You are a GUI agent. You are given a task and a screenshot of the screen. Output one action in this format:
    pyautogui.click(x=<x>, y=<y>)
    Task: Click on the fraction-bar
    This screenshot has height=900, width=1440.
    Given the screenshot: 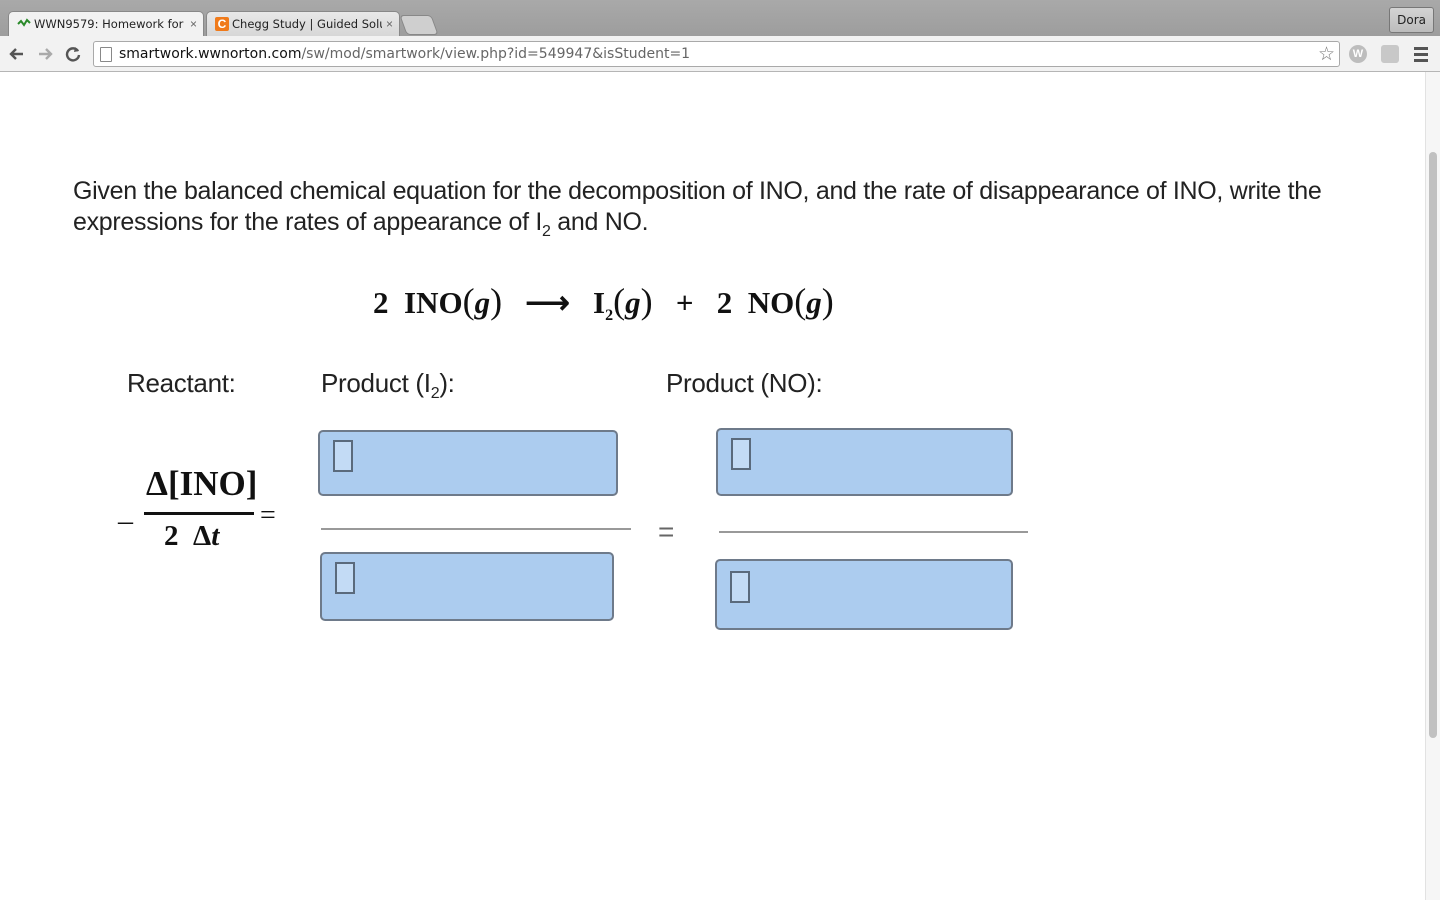 What is the action you would take?
    pyautogui.click(x=199, y=513)
    